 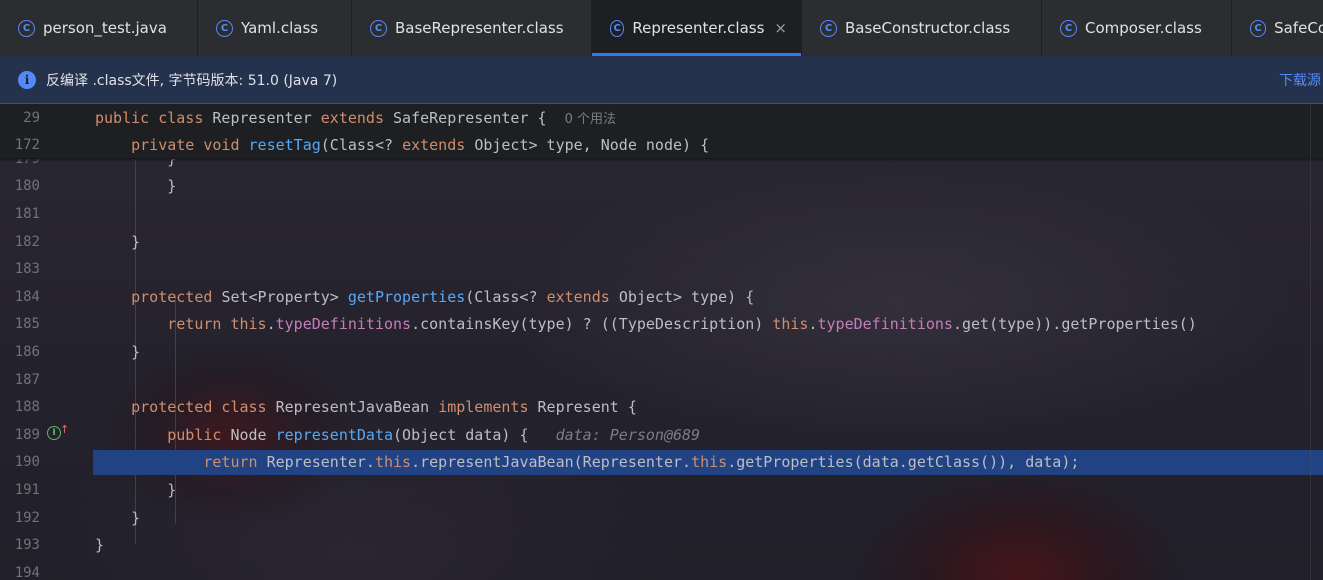 I want to click on download-sources-link: 下载源, so click(x=1301, y=80).